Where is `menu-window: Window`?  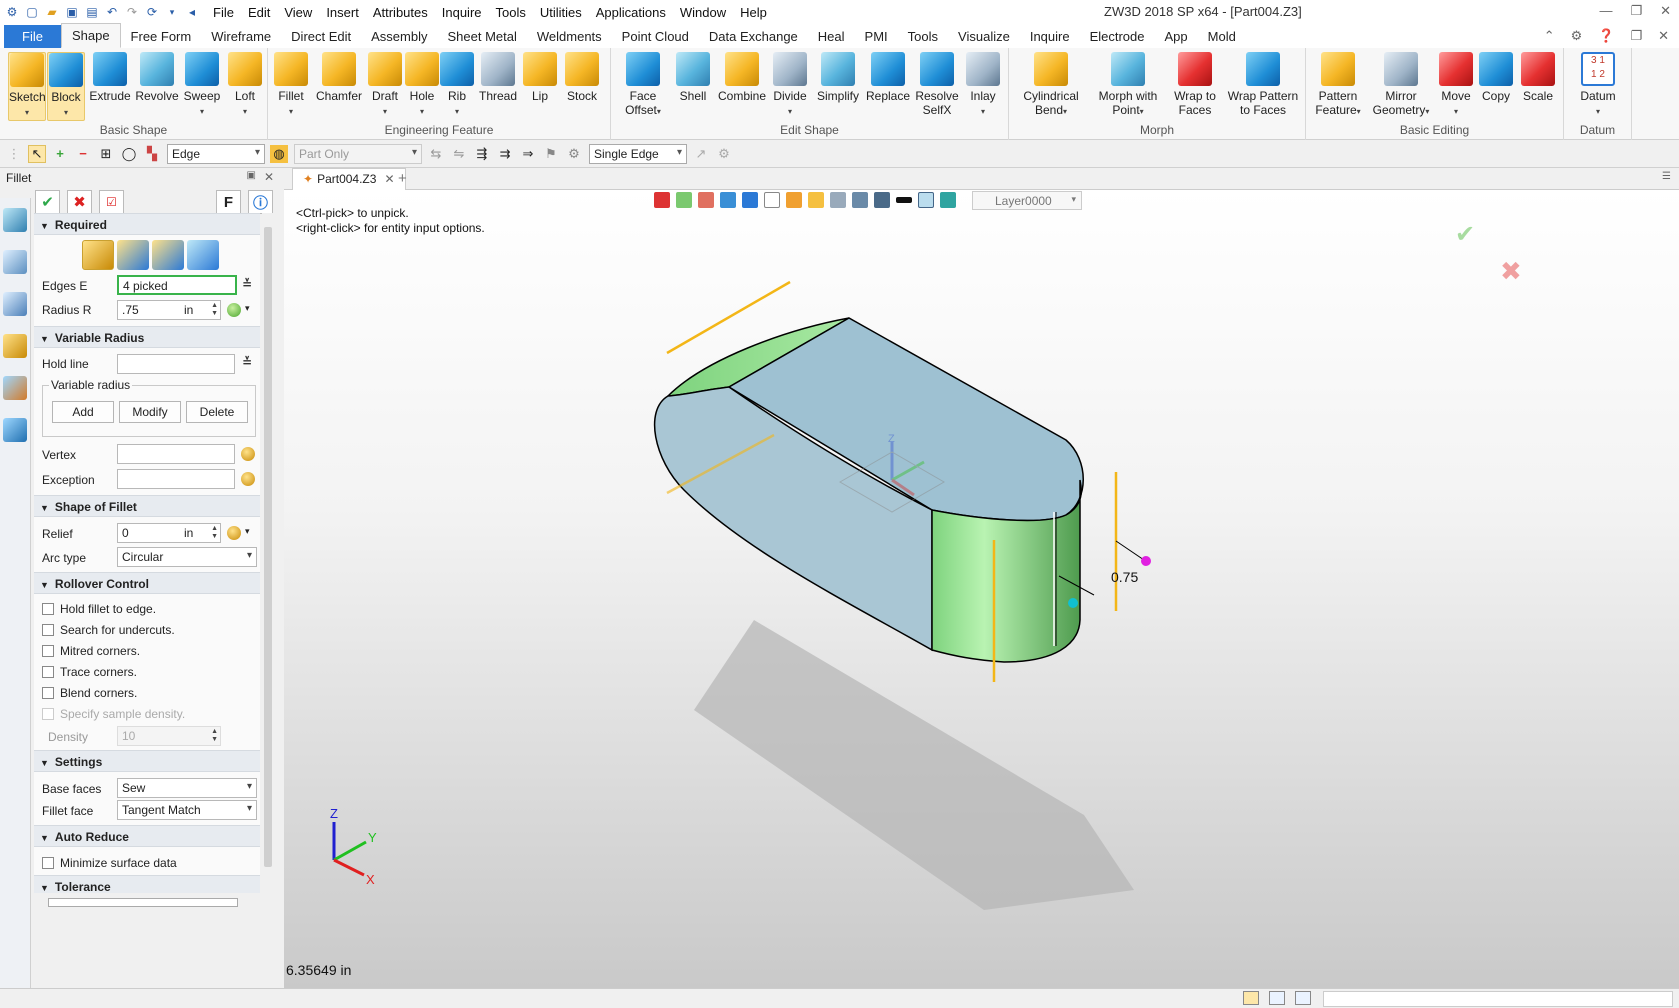
menu-window: Window is located at coordinates (703, 12).